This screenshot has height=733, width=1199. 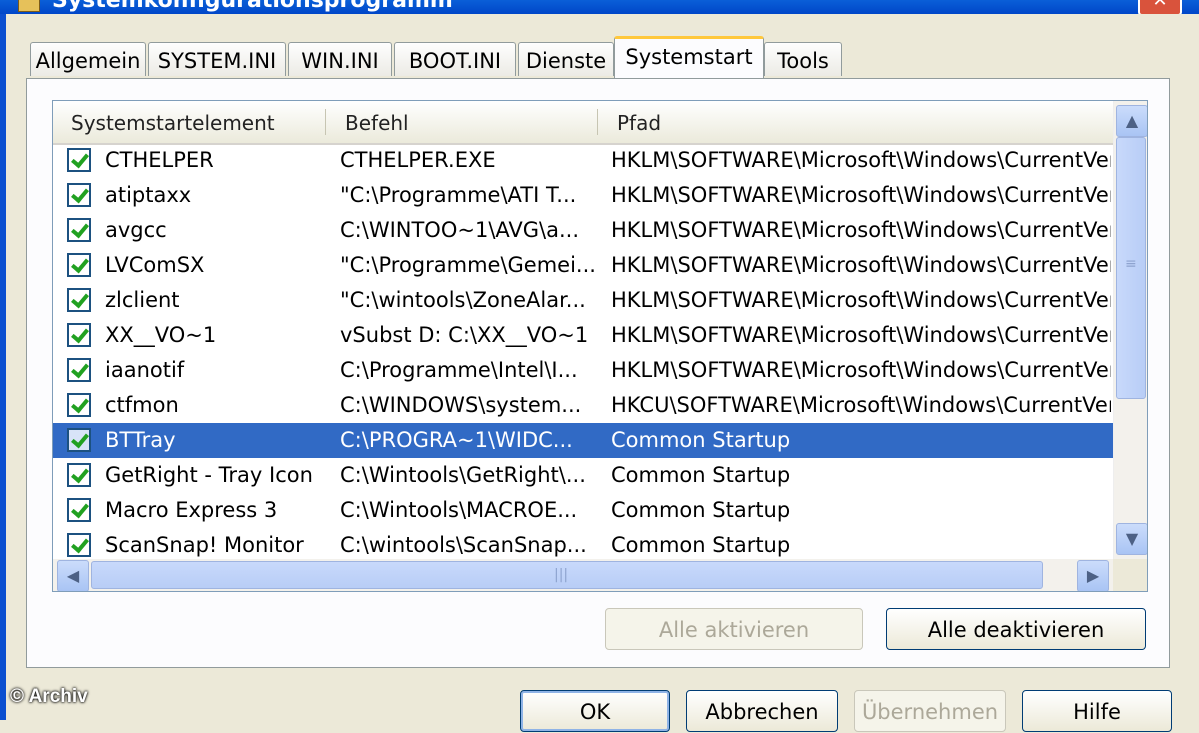 What do you see at coordinates (155, 265) in the screenshot?
I see `startup-item-name: LVComSX` at bounding box center [155, 265].